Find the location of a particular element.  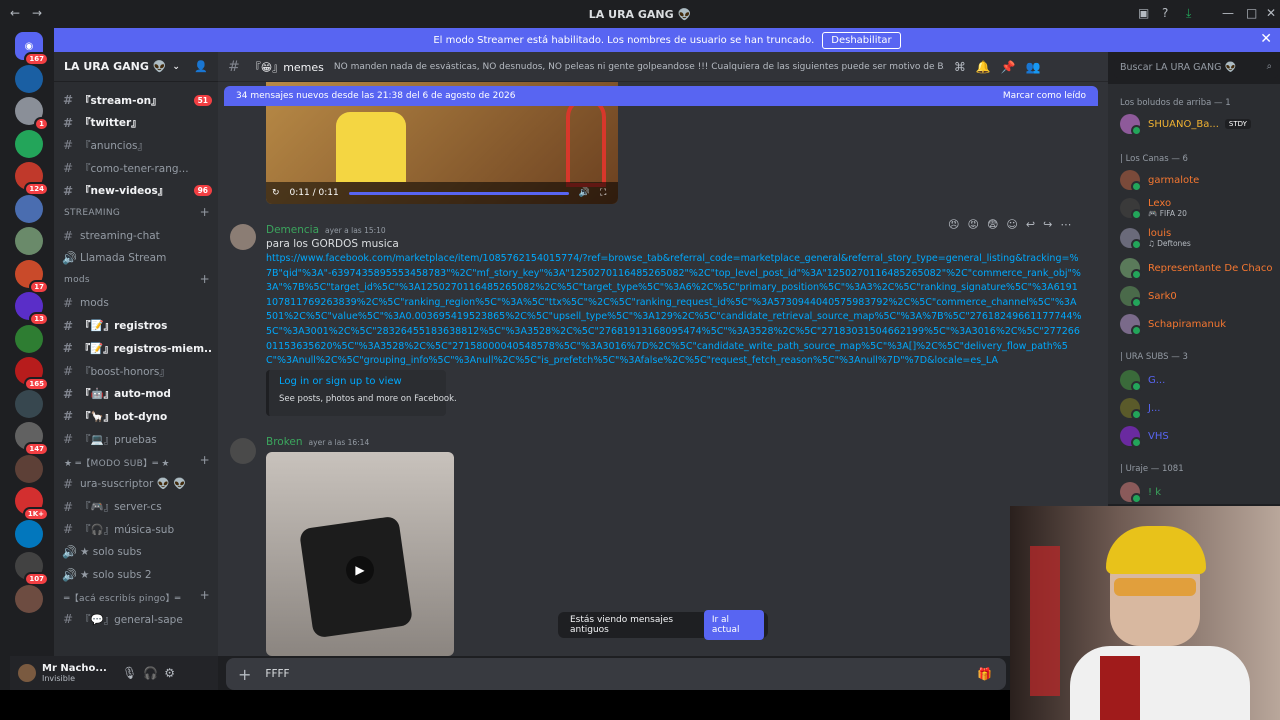

video-attachment: ▶ is located at coordinates (360, 554).